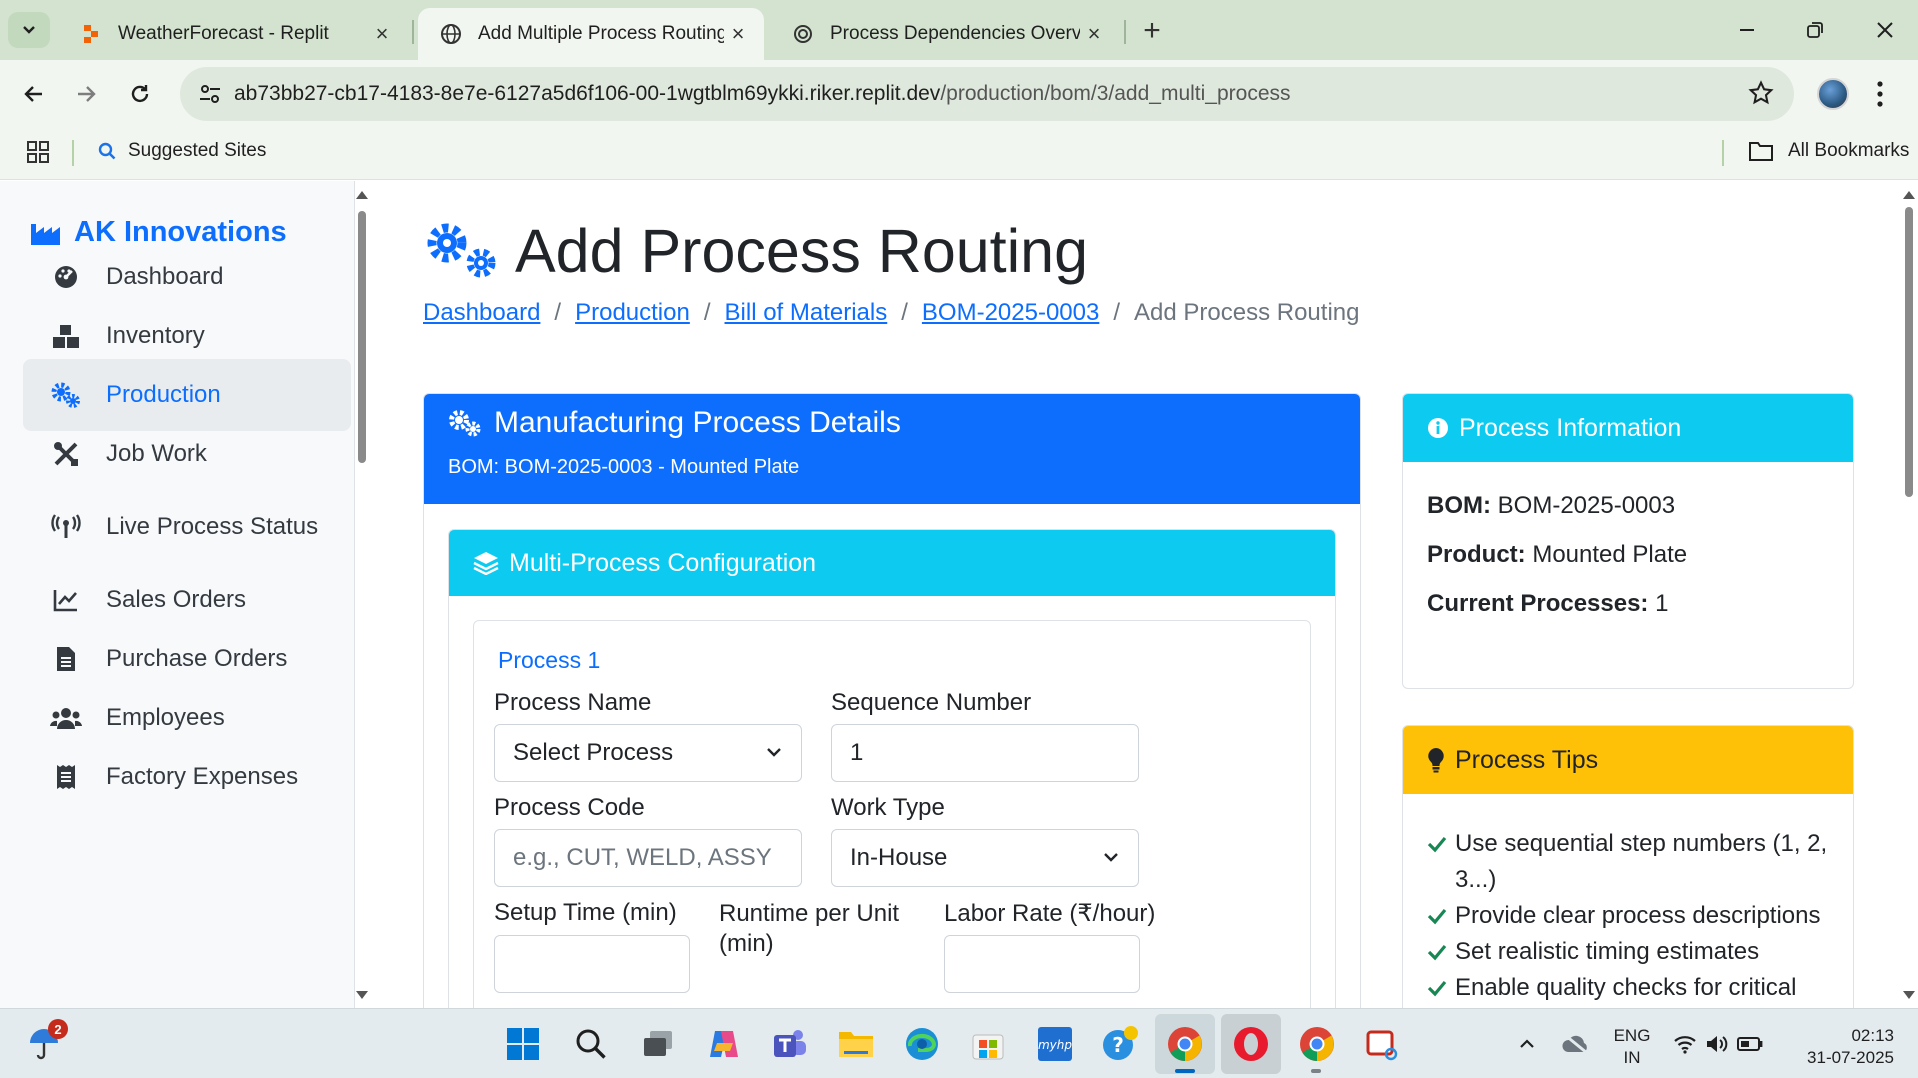 Image resolution: width=1918 pixels, height=1078 pixels. I want to click on process-code-label: Process Code, so click(569, 807).